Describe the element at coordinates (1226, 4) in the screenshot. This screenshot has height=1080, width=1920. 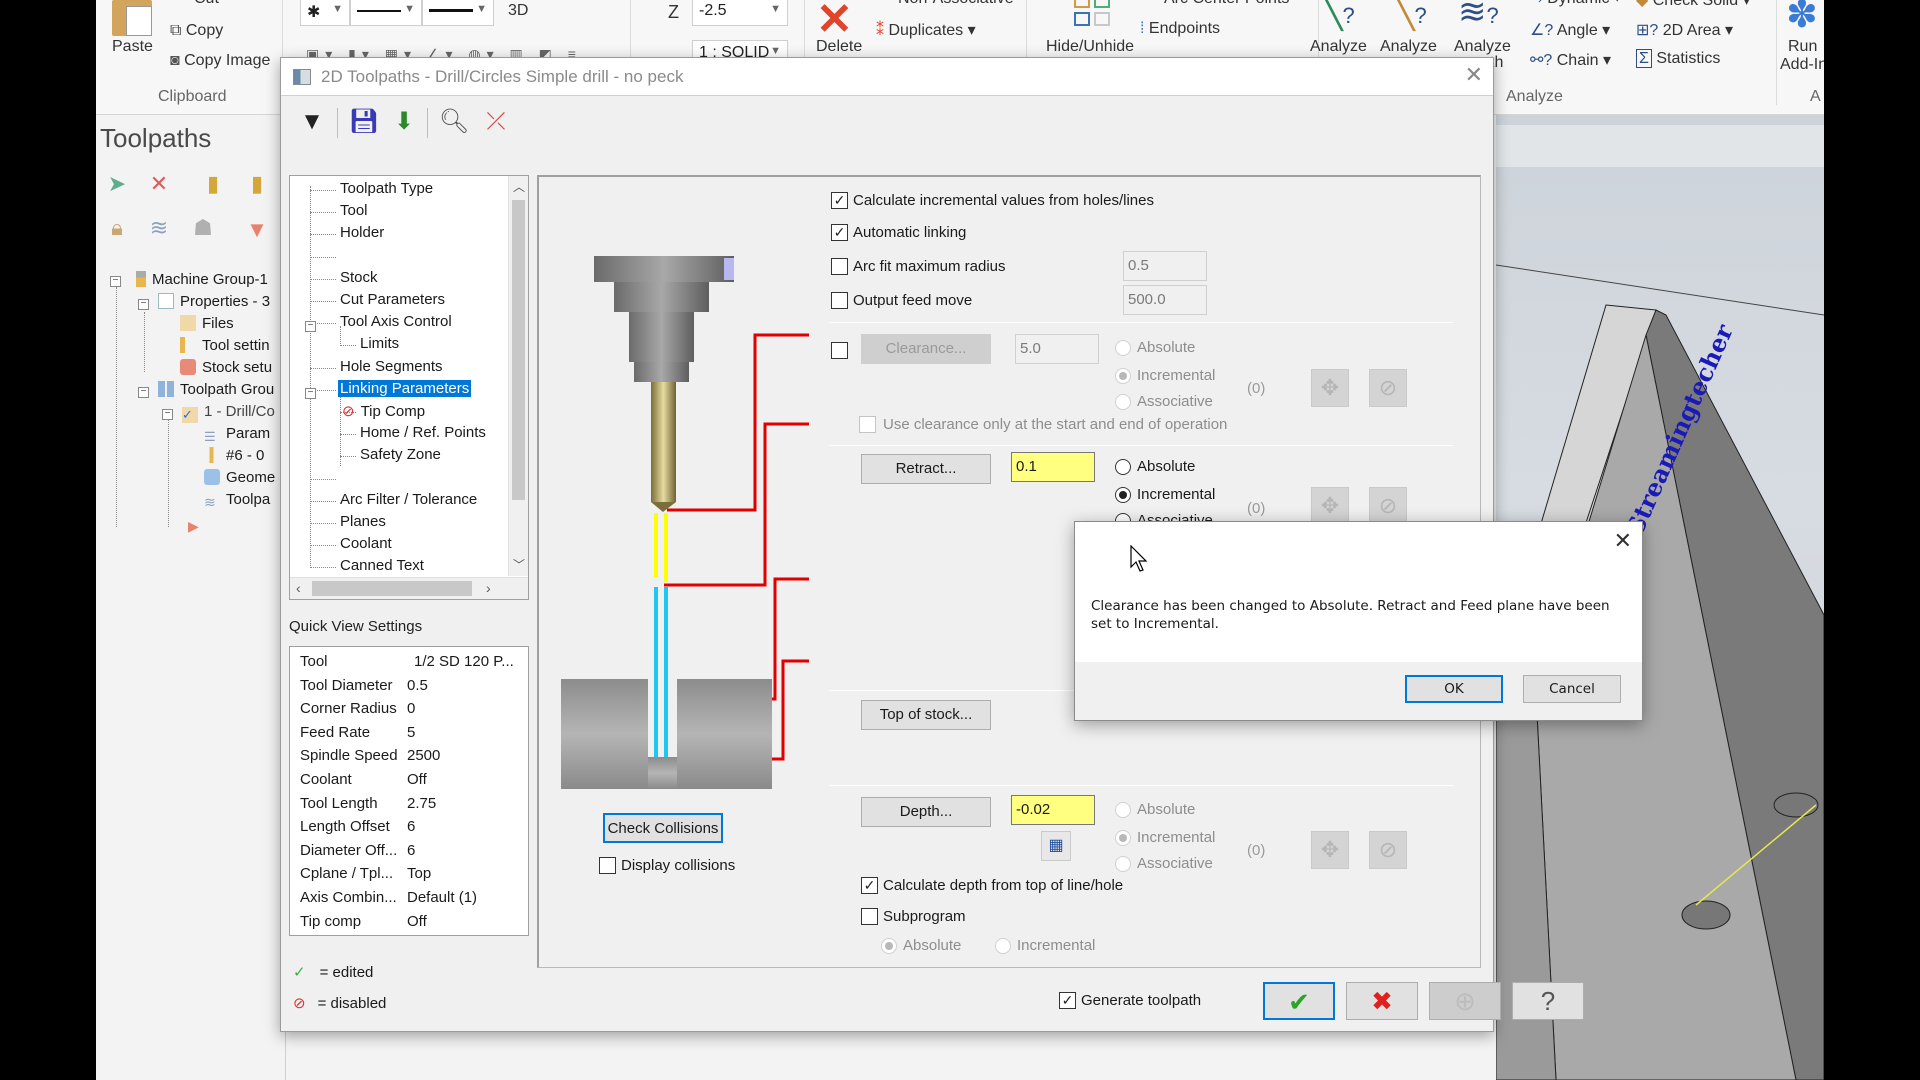
I see `arc-center-points-button: Arc Center Points` at that location.